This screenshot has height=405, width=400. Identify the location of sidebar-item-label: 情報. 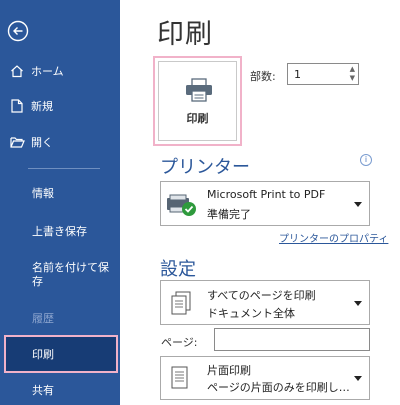
(43, 193).